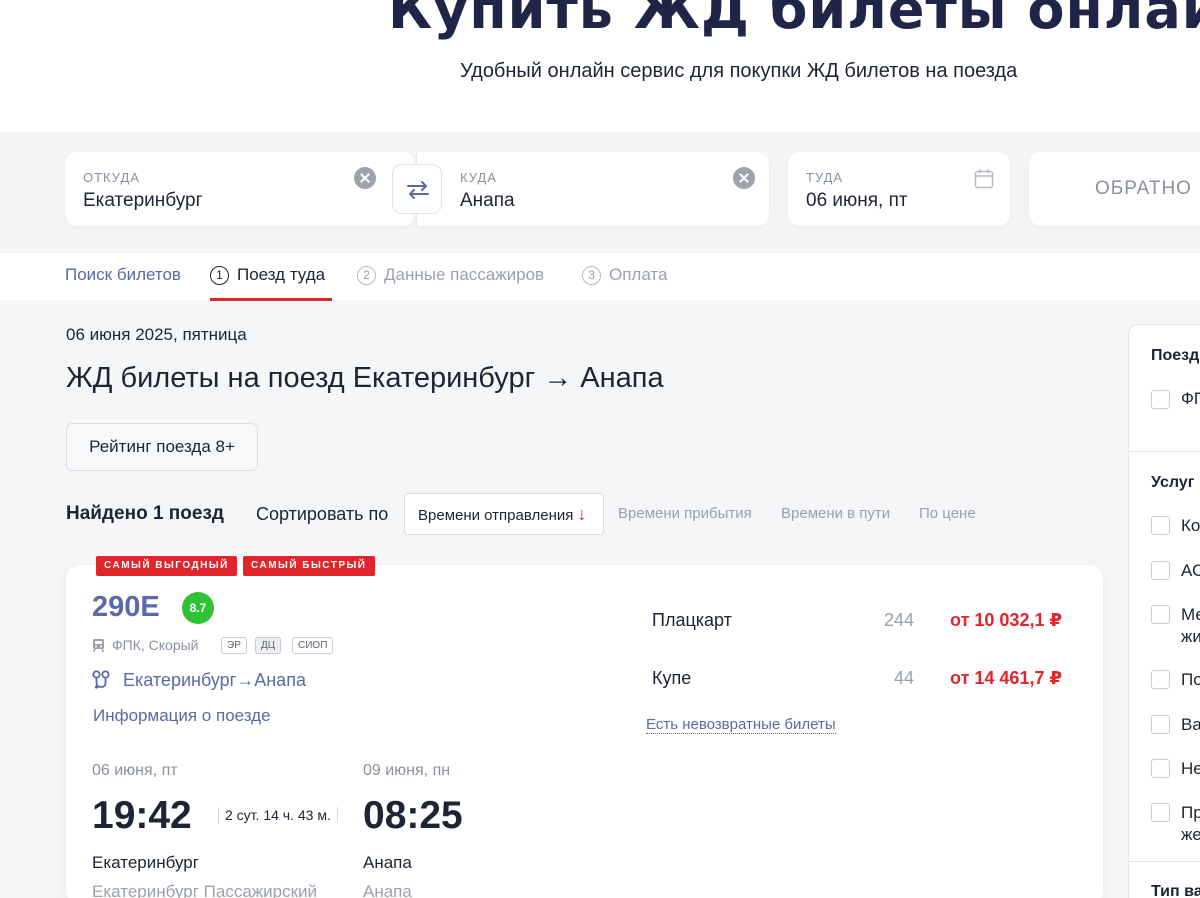 The height and width of the screenshot is (898, 1200). I want to click on to-value: Анапа, so click(487, 200).